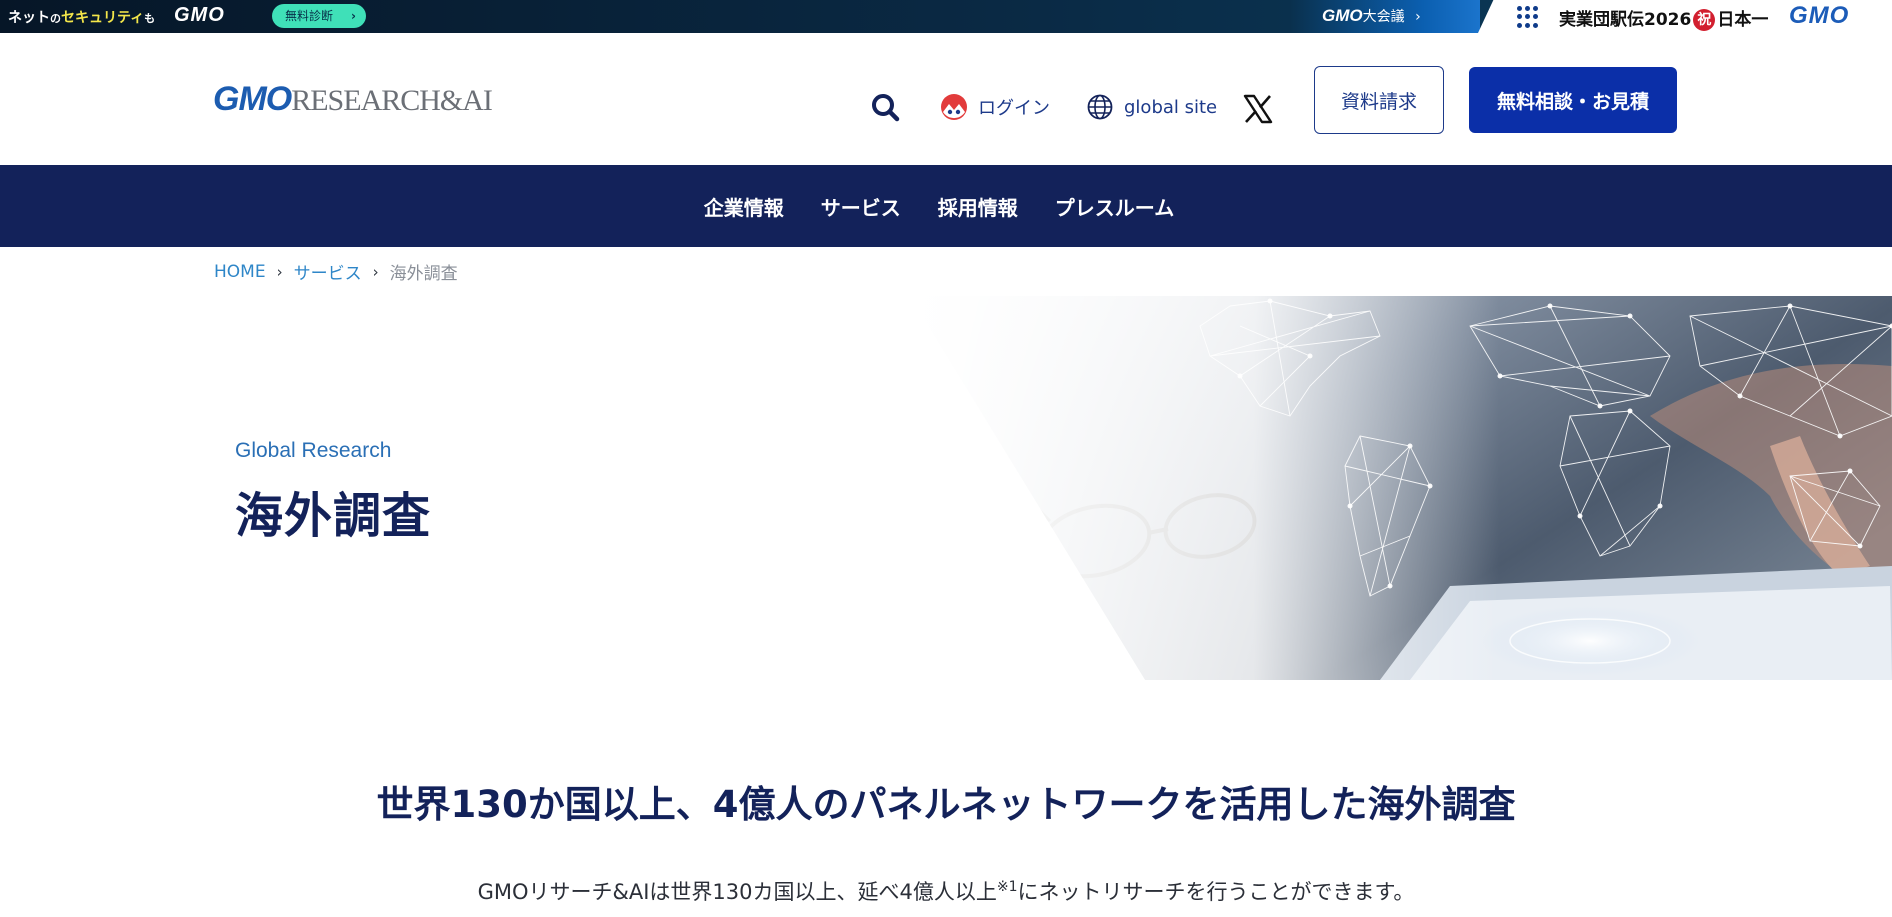  Describe the element at coordinates (150, 18) in the screenshot. I see `banner-mo-text: も` at that location.